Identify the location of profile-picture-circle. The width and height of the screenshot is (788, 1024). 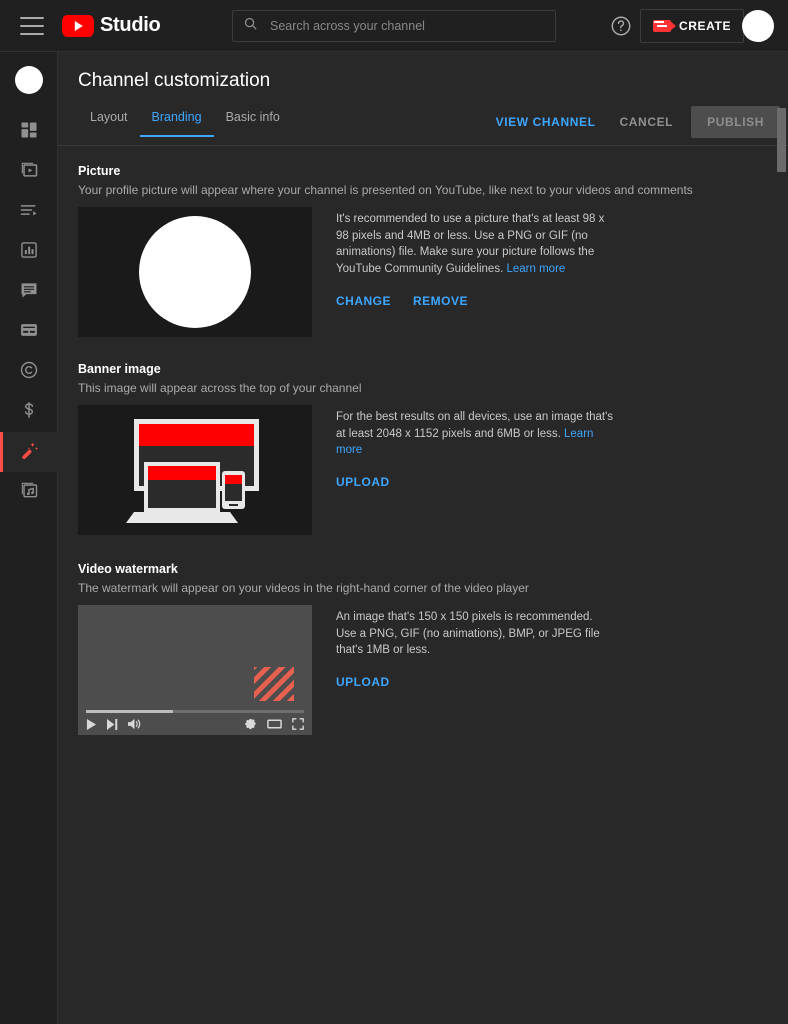
(195, 272).